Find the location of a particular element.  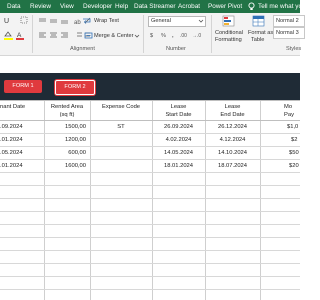

cell-rented-area: 1500,00 is located at coordinates (67, 127).